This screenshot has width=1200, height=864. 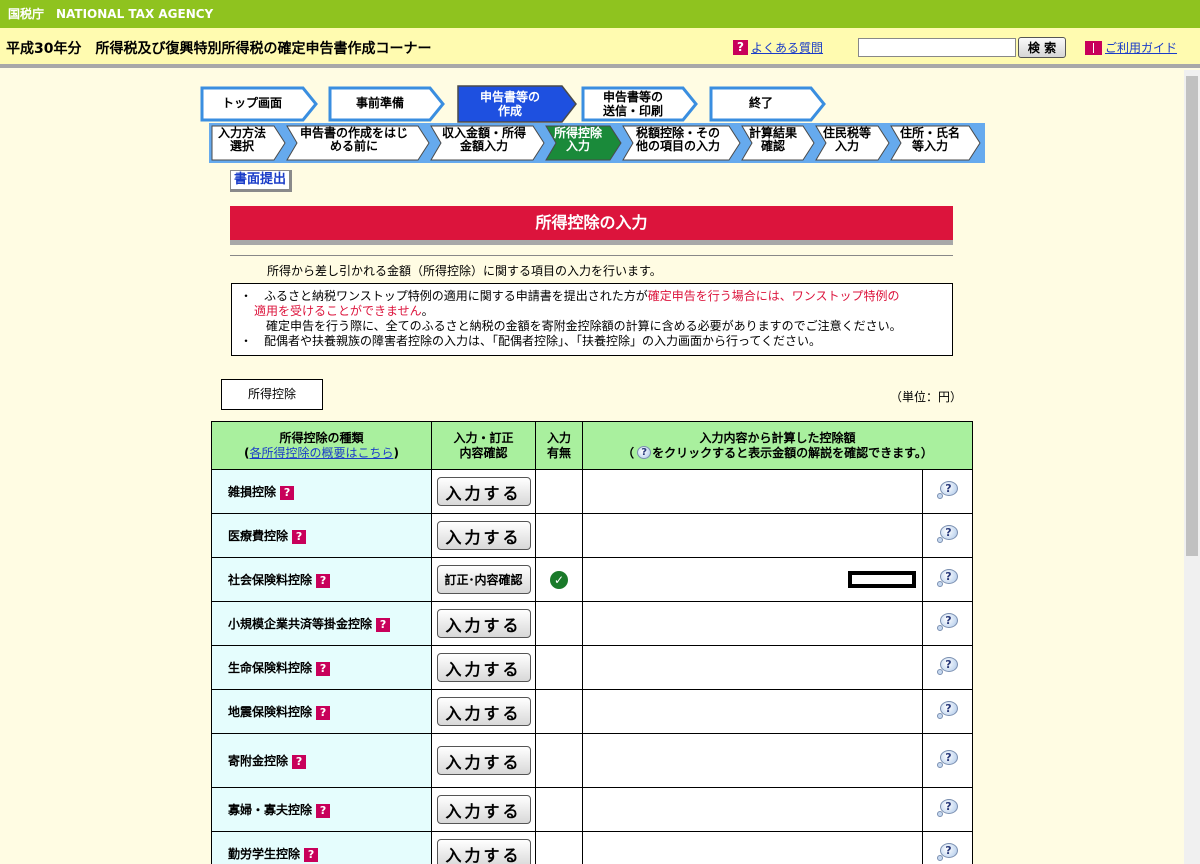 What do you see at coordinates (929, 146) in the screenshot?
I see `substep-address-l2: 等入力` at bounding box center [929, 146].